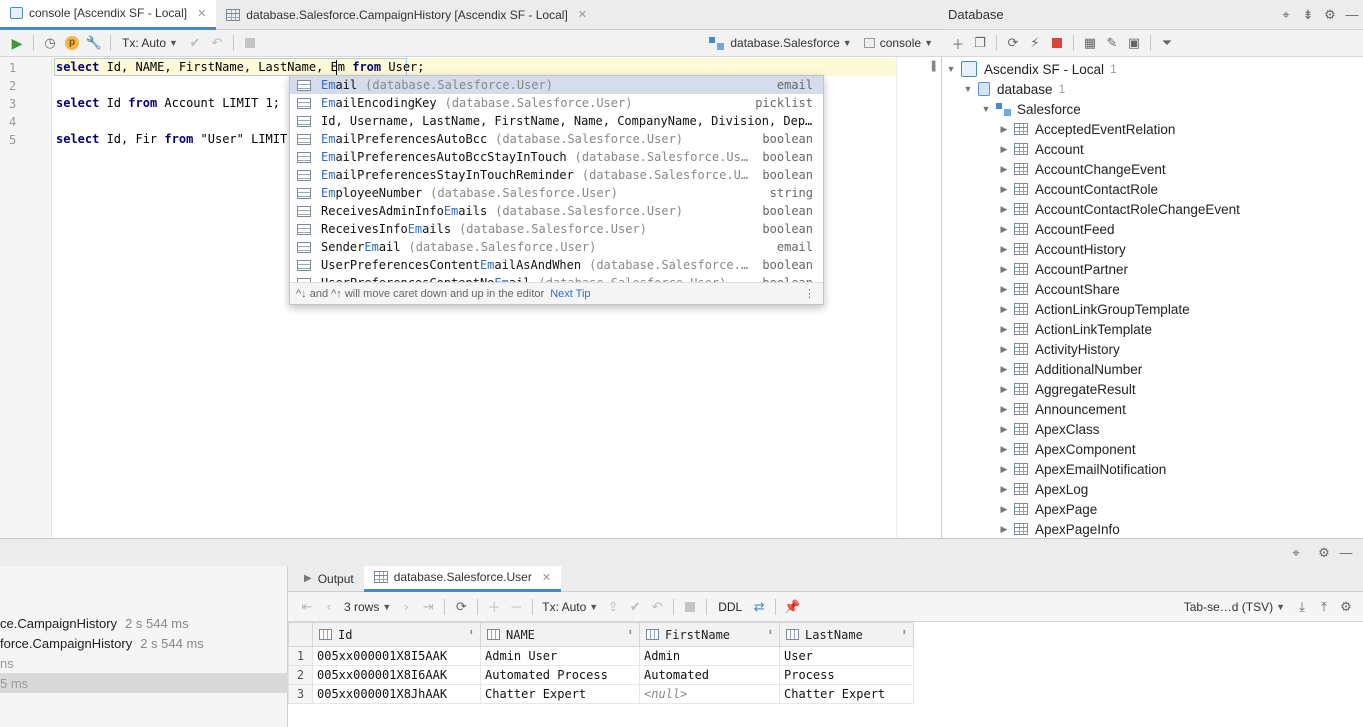  Describe the element at coordinates (1062, 409) in the screenshot. I see `tree-table-item: ▶ Announcement` at that location.